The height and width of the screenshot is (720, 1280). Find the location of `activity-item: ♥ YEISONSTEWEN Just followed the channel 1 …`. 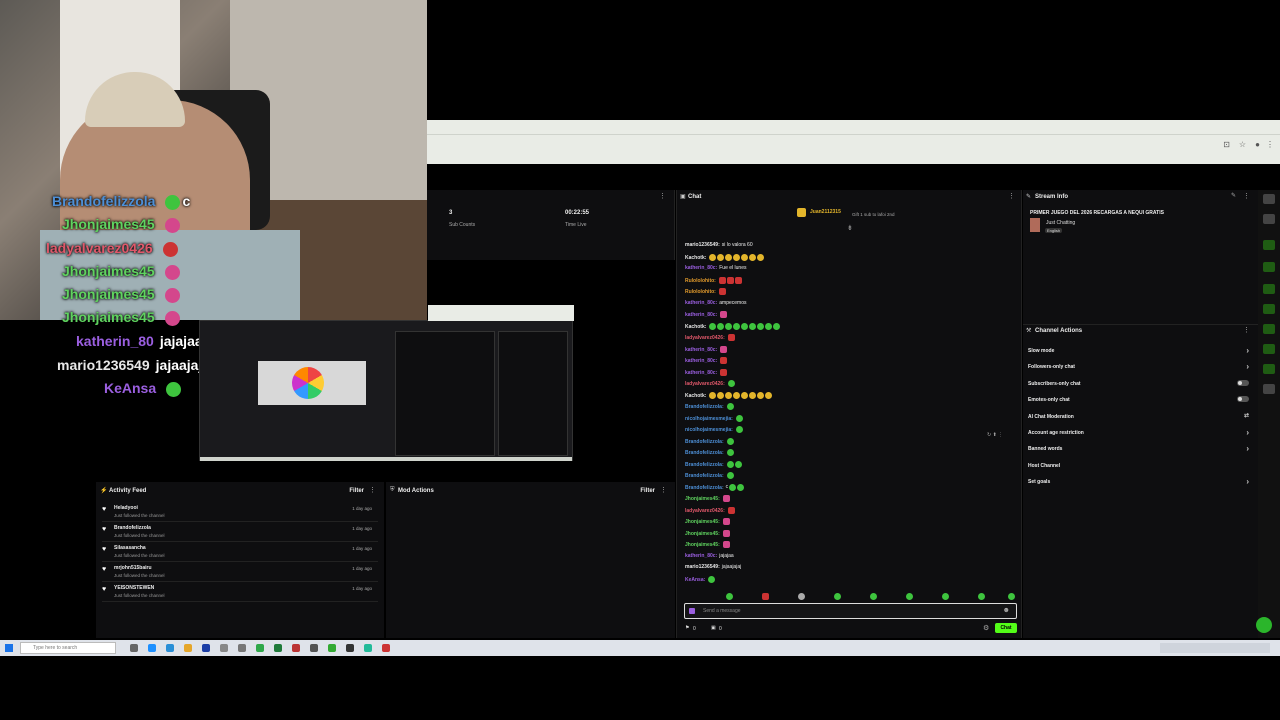

activity-item: ♥ YEISONSTEWEN Just followed the channel 1 … is located at coordinates (240, 592).